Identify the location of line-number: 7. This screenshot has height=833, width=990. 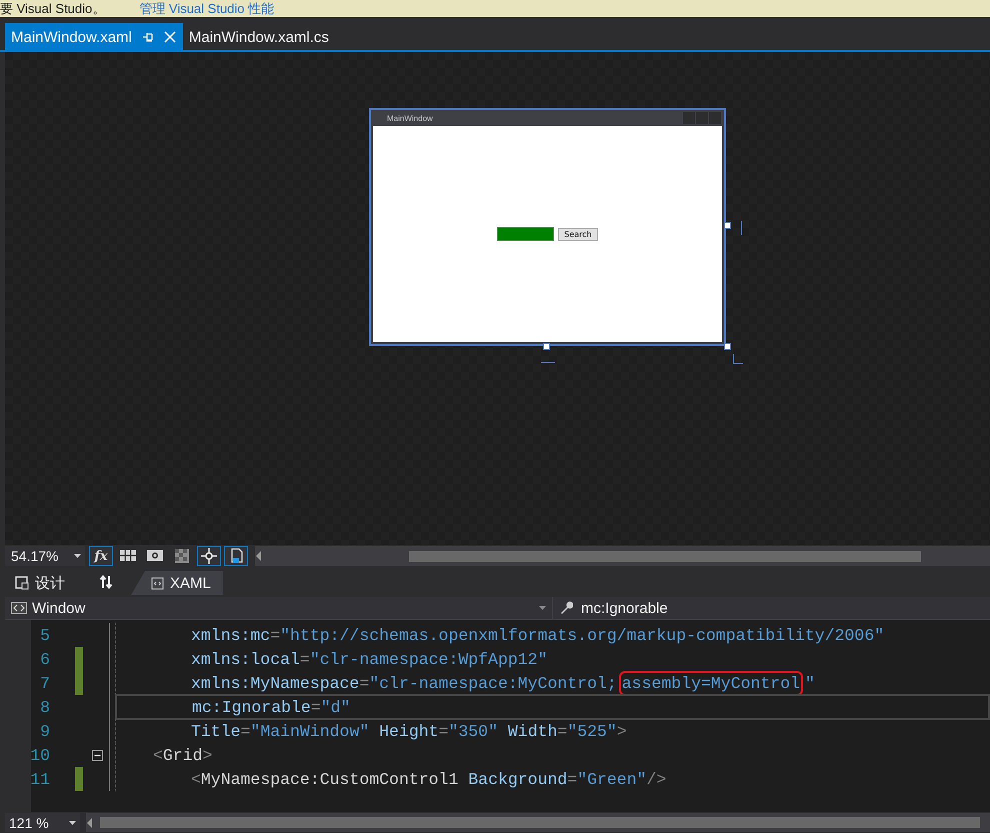
(45, 683).